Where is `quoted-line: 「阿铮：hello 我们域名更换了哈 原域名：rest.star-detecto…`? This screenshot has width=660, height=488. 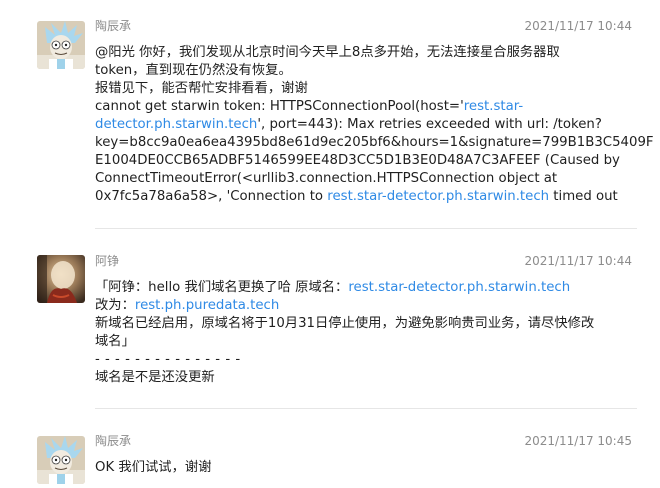 quoted-line: 「阿铮：hello 我们域名更换了哈 原域名：rest.star-detecto… is located at coordinates (367, 288).